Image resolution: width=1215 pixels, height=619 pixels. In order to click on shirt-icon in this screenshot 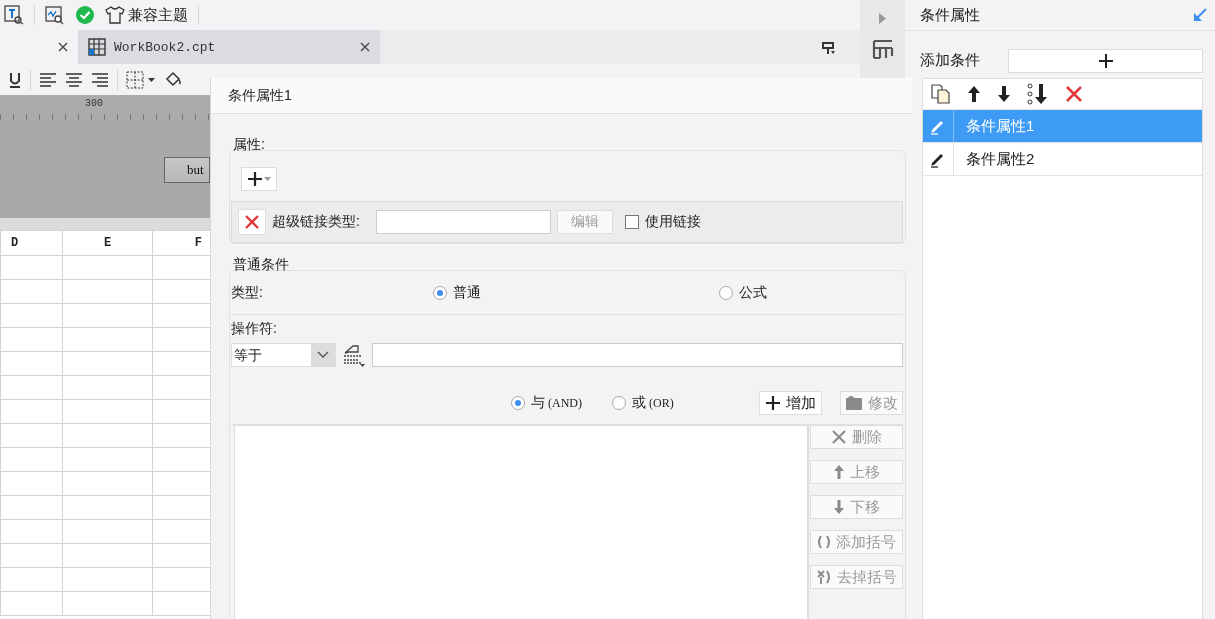, I will do `click(115, 15)`.